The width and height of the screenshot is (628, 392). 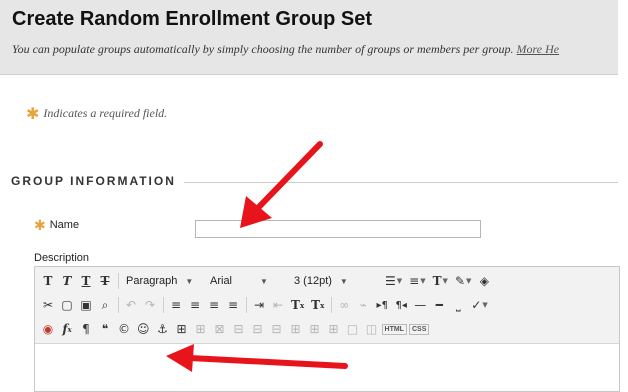 I want to click on copyright-icon: ©, so click(x=124, y=329).